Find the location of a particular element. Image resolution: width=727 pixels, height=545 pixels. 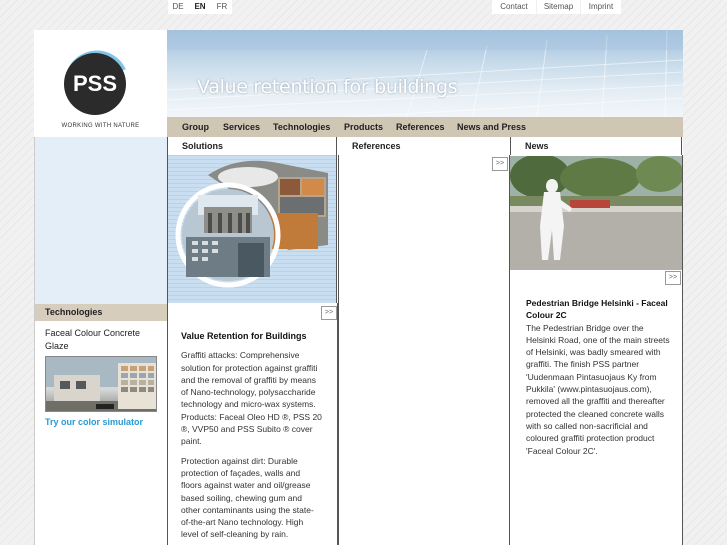

contact-link: Contact is located at coordinates (514, 7).